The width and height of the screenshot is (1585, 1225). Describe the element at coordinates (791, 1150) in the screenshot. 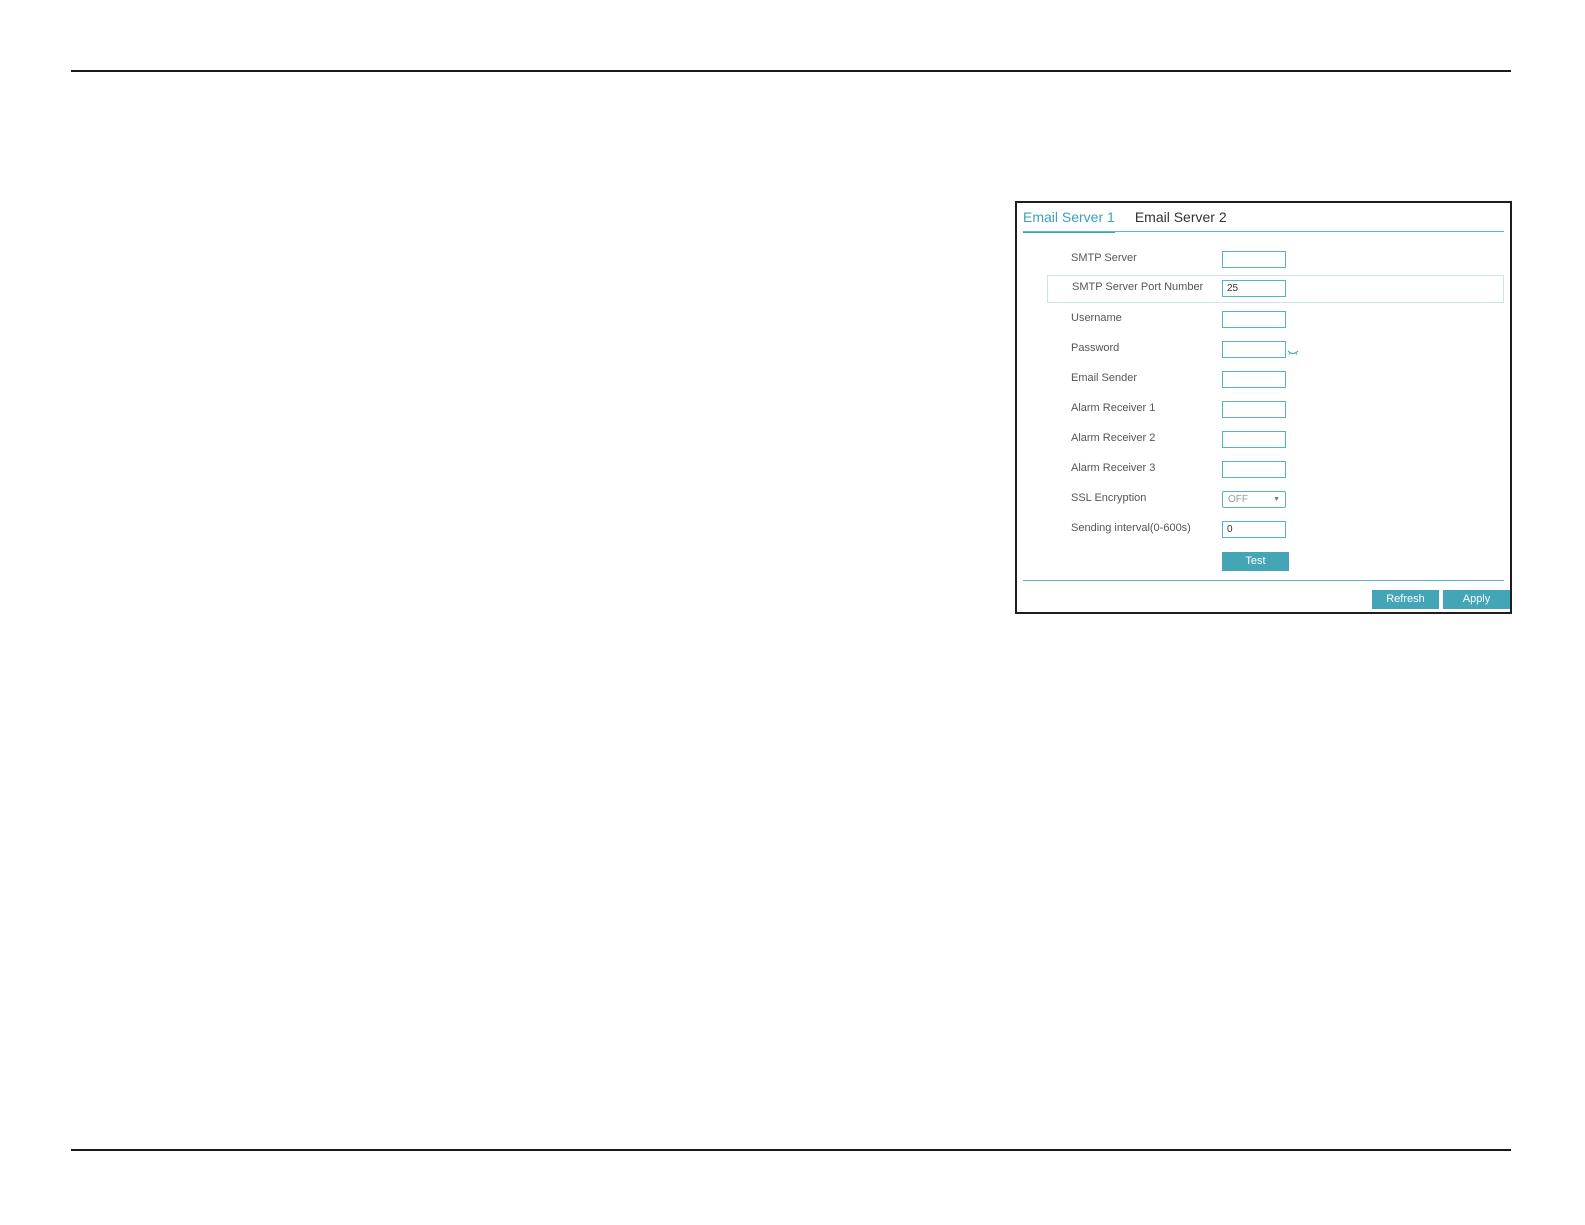

I see `page-bottom-rule` at that location.